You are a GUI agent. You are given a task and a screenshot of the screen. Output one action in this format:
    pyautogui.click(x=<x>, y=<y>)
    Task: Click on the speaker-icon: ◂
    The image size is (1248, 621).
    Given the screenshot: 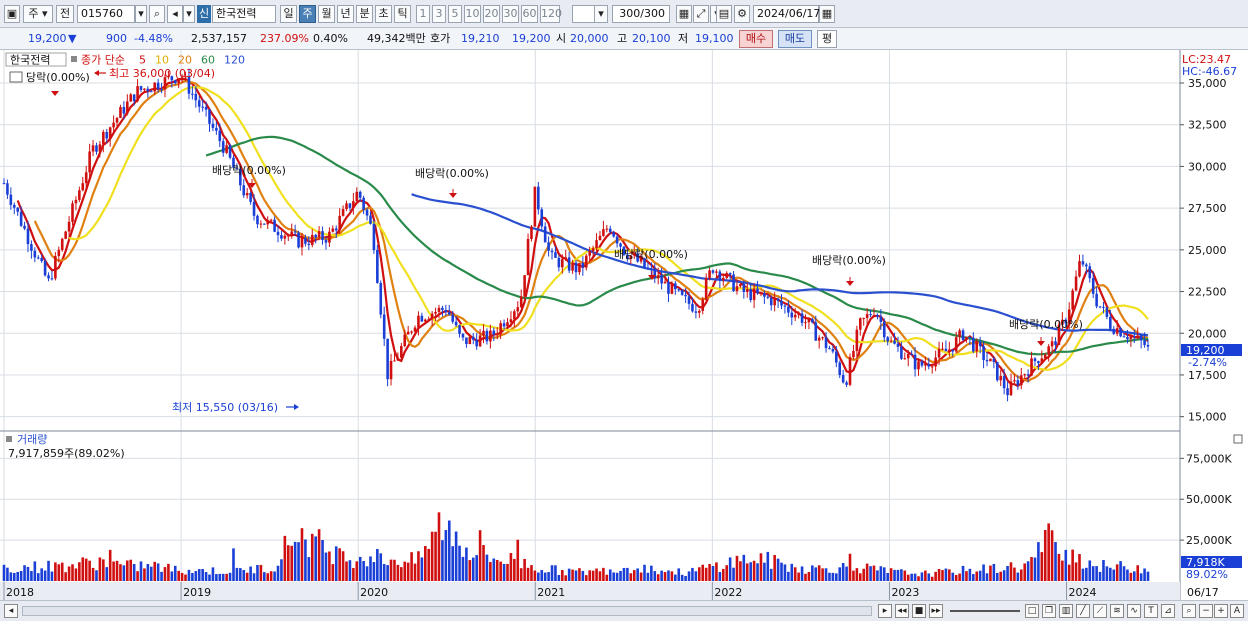 What is the action you would take?
    pyautogui.click(x=175, y=14)
    